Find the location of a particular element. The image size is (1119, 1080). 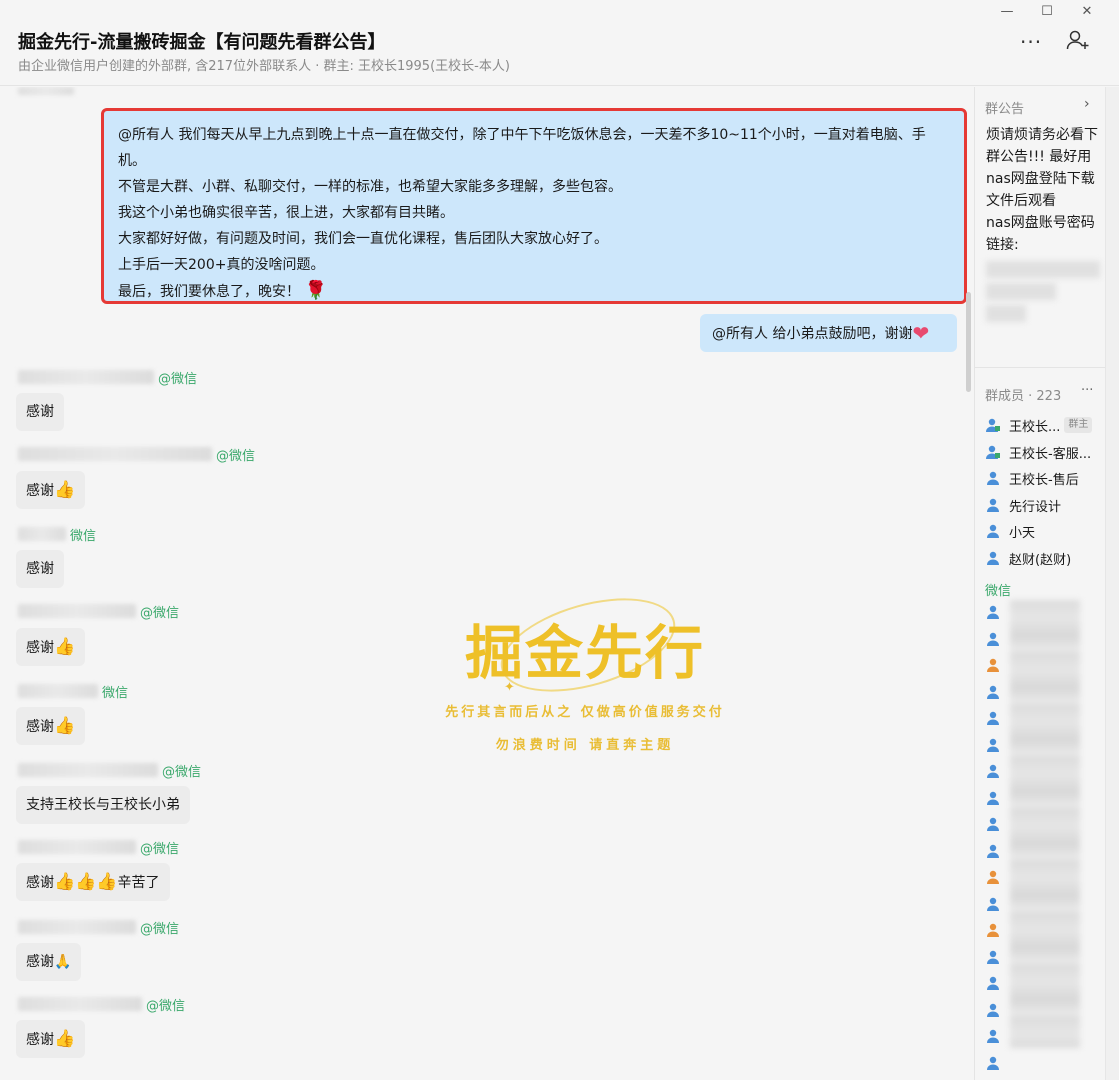

group-title: 掘金先行-流量搬砖掘金【有问题先看群公告】 is located at coordinates (202, 42).